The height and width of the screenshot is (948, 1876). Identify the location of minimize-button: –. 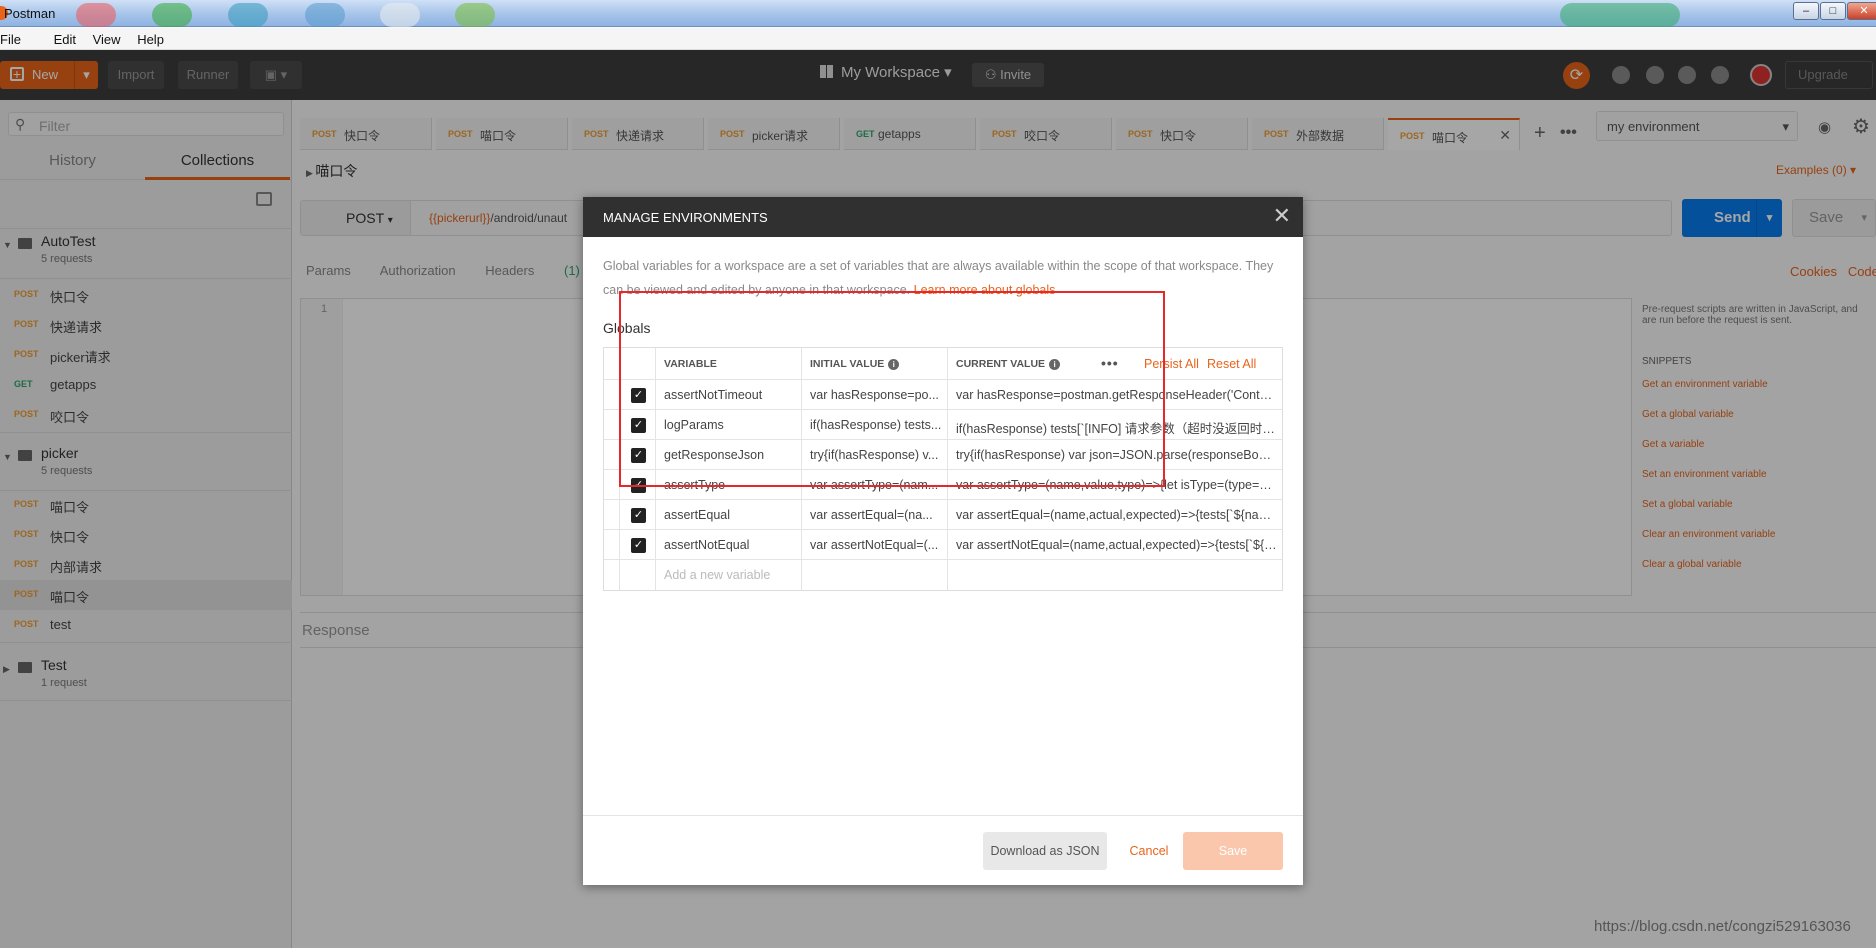
(1806, 11).